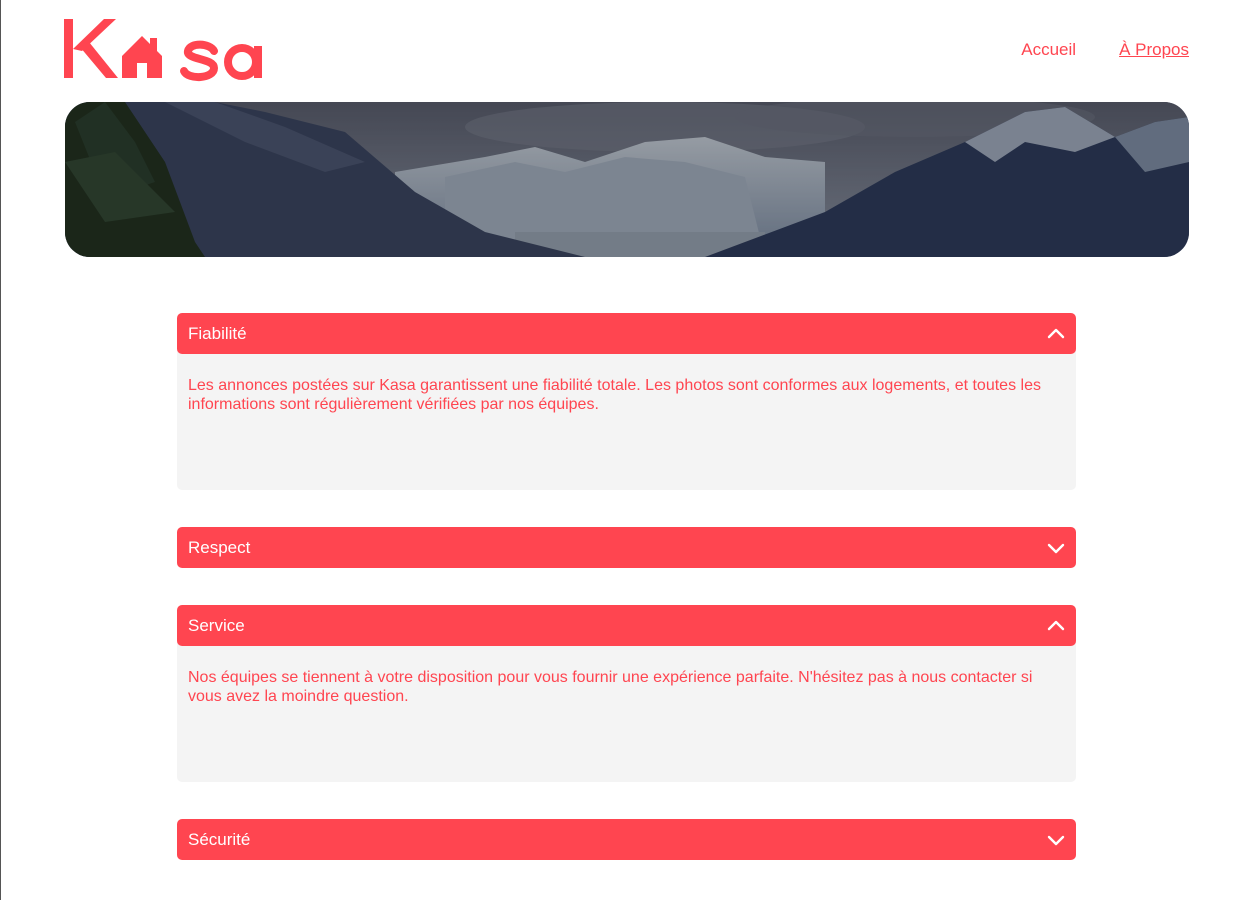 The image size is (1250, 900). I want to click on collapse-title: Service, so click(216, 625).